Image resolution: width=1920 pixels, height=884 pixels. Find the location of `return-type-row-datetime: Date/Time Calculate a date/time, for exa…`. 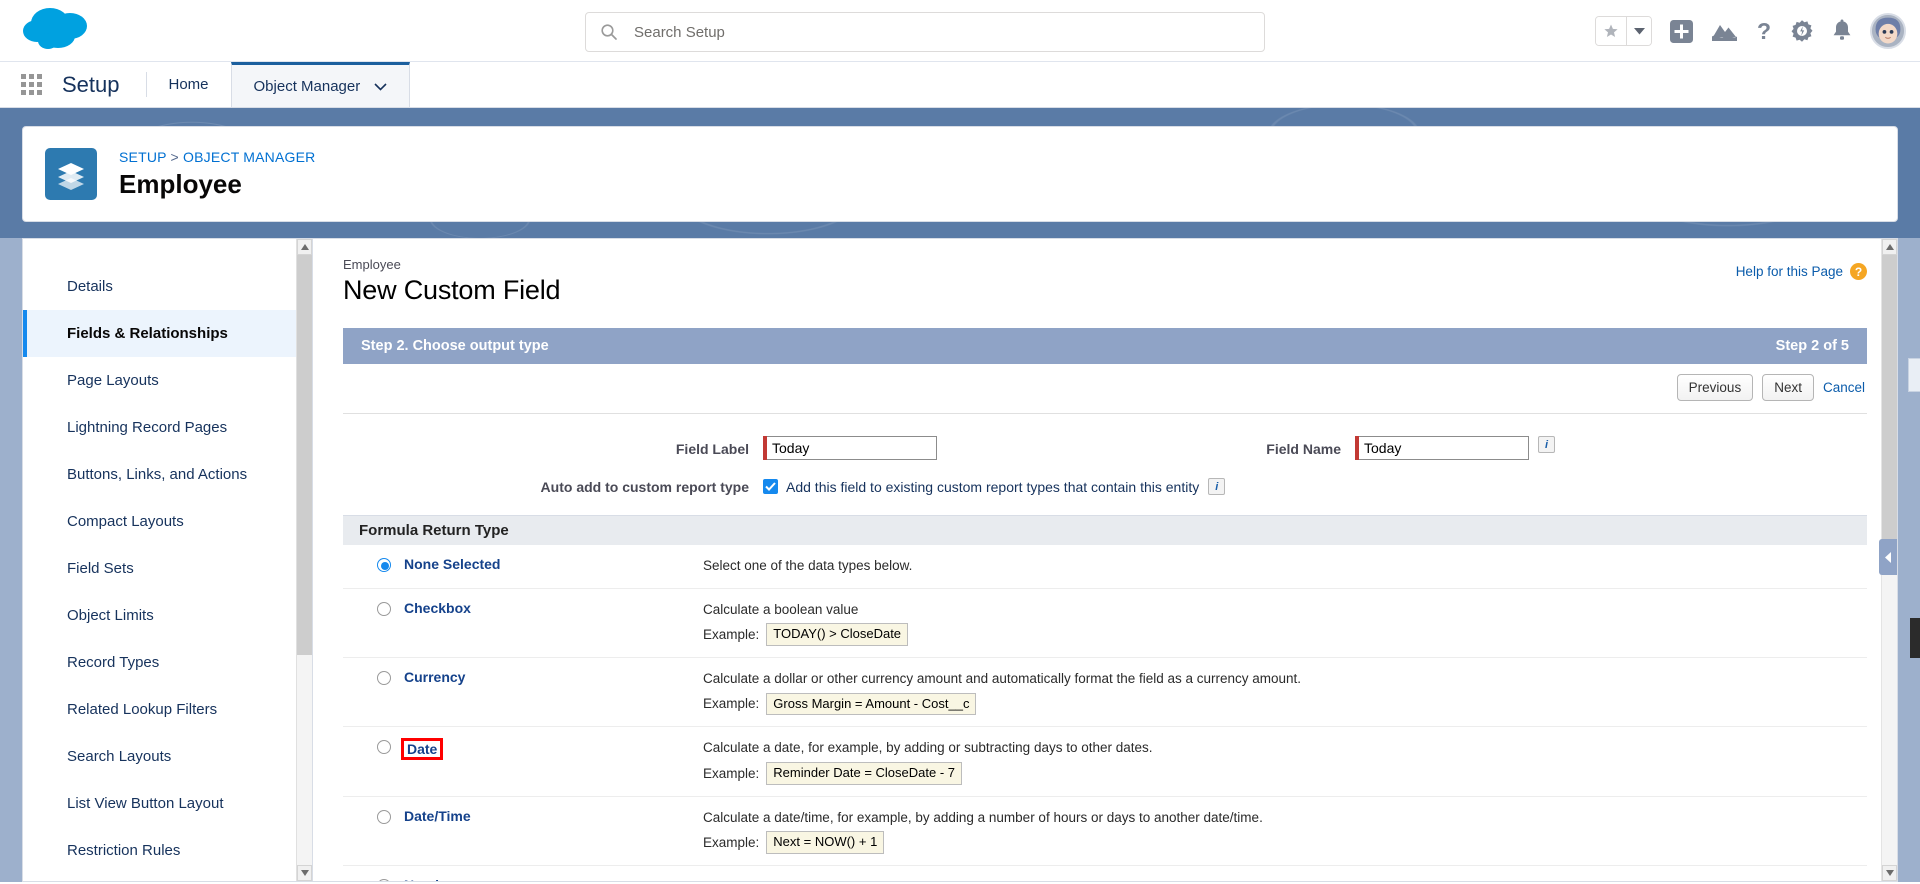

return-type-row-datetime: Date/Time Calculate a date/time, for exa… is located at coordinates (1105, 832).